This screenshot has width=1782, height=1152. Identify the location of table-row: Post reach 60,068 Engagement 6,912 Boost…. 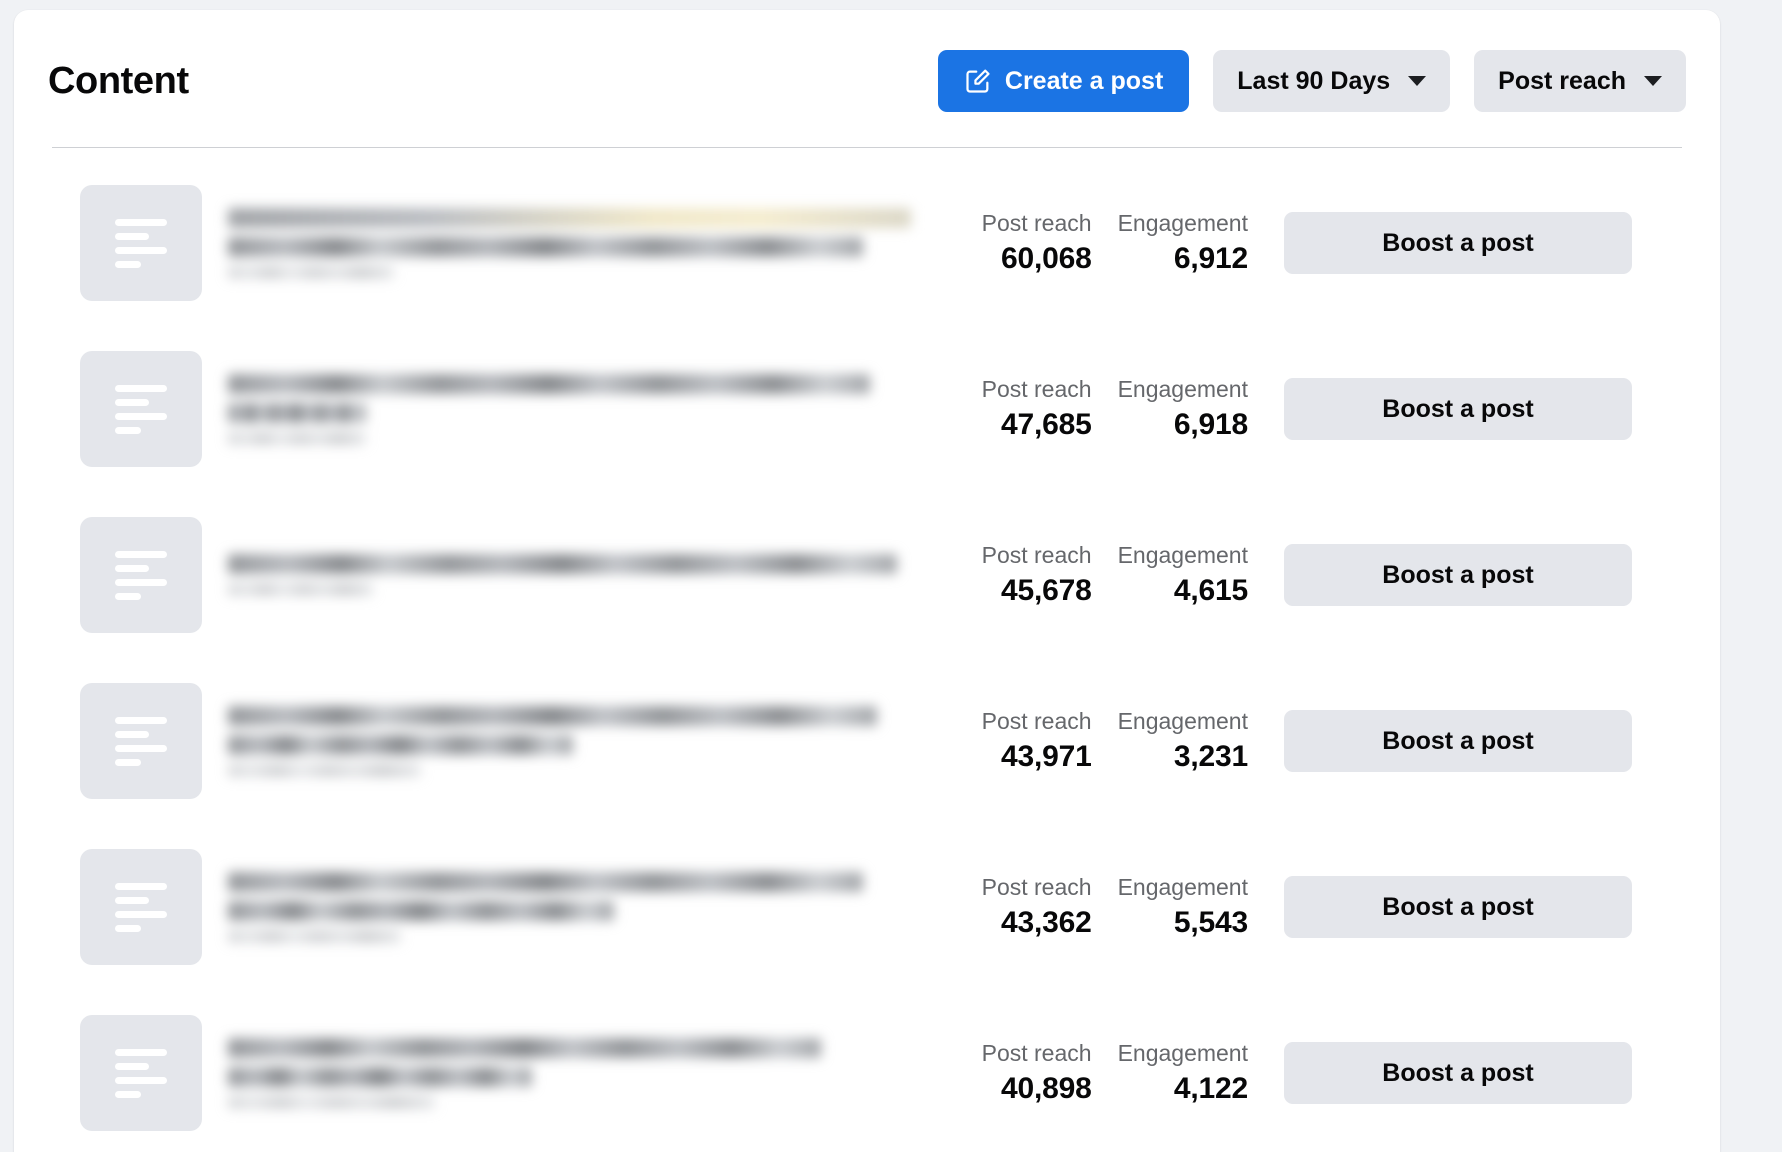
(867, 243).